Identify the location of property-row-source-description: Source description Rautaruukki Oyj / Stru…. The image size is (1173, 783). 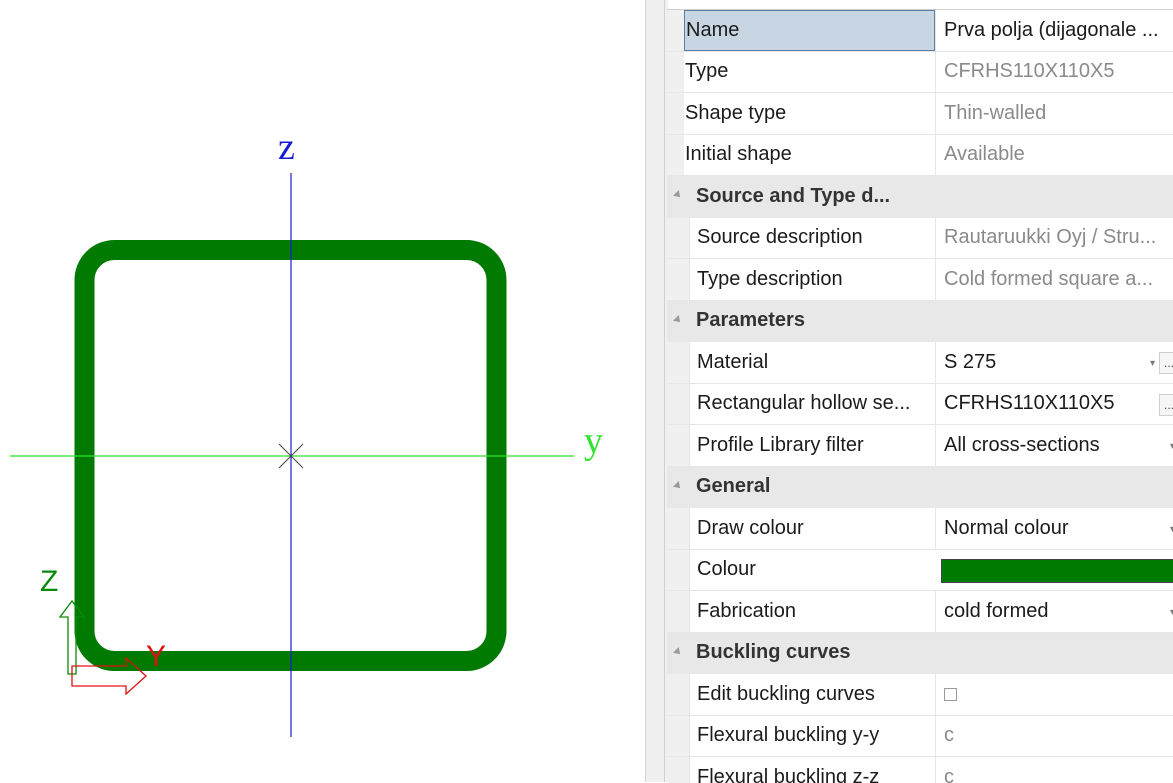
(920, 238).